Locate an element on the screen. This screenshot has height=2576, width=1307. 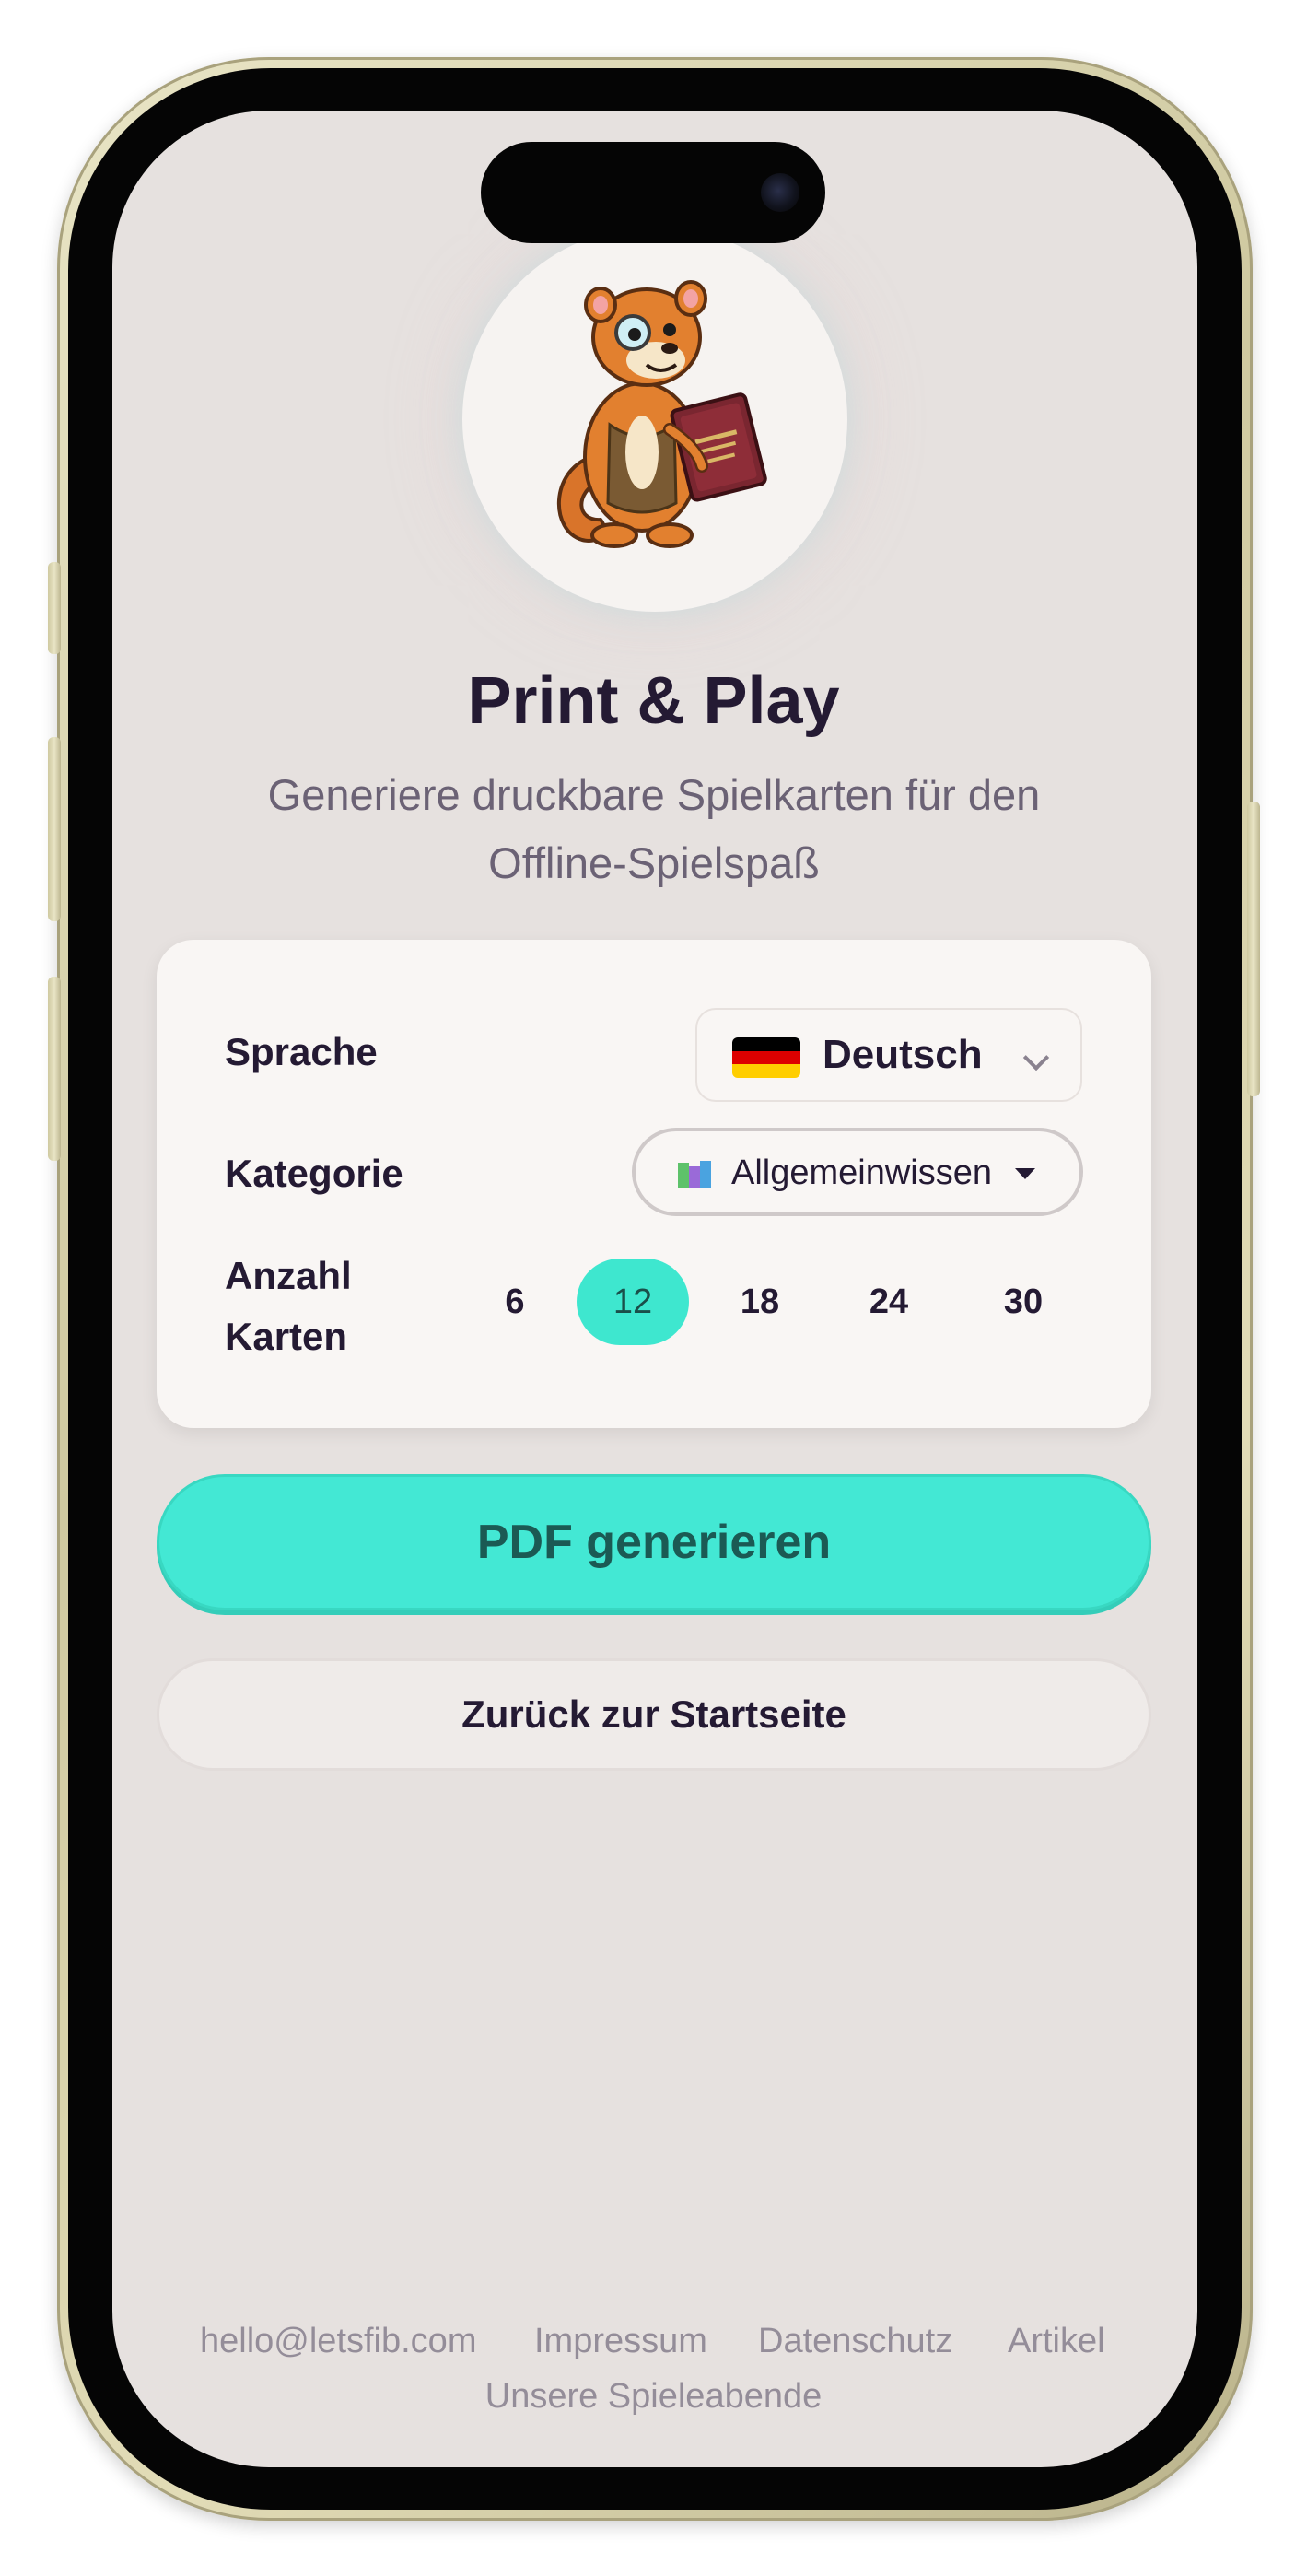
category-select: Allgemeinwissen is located at coordinates (858, 1172).